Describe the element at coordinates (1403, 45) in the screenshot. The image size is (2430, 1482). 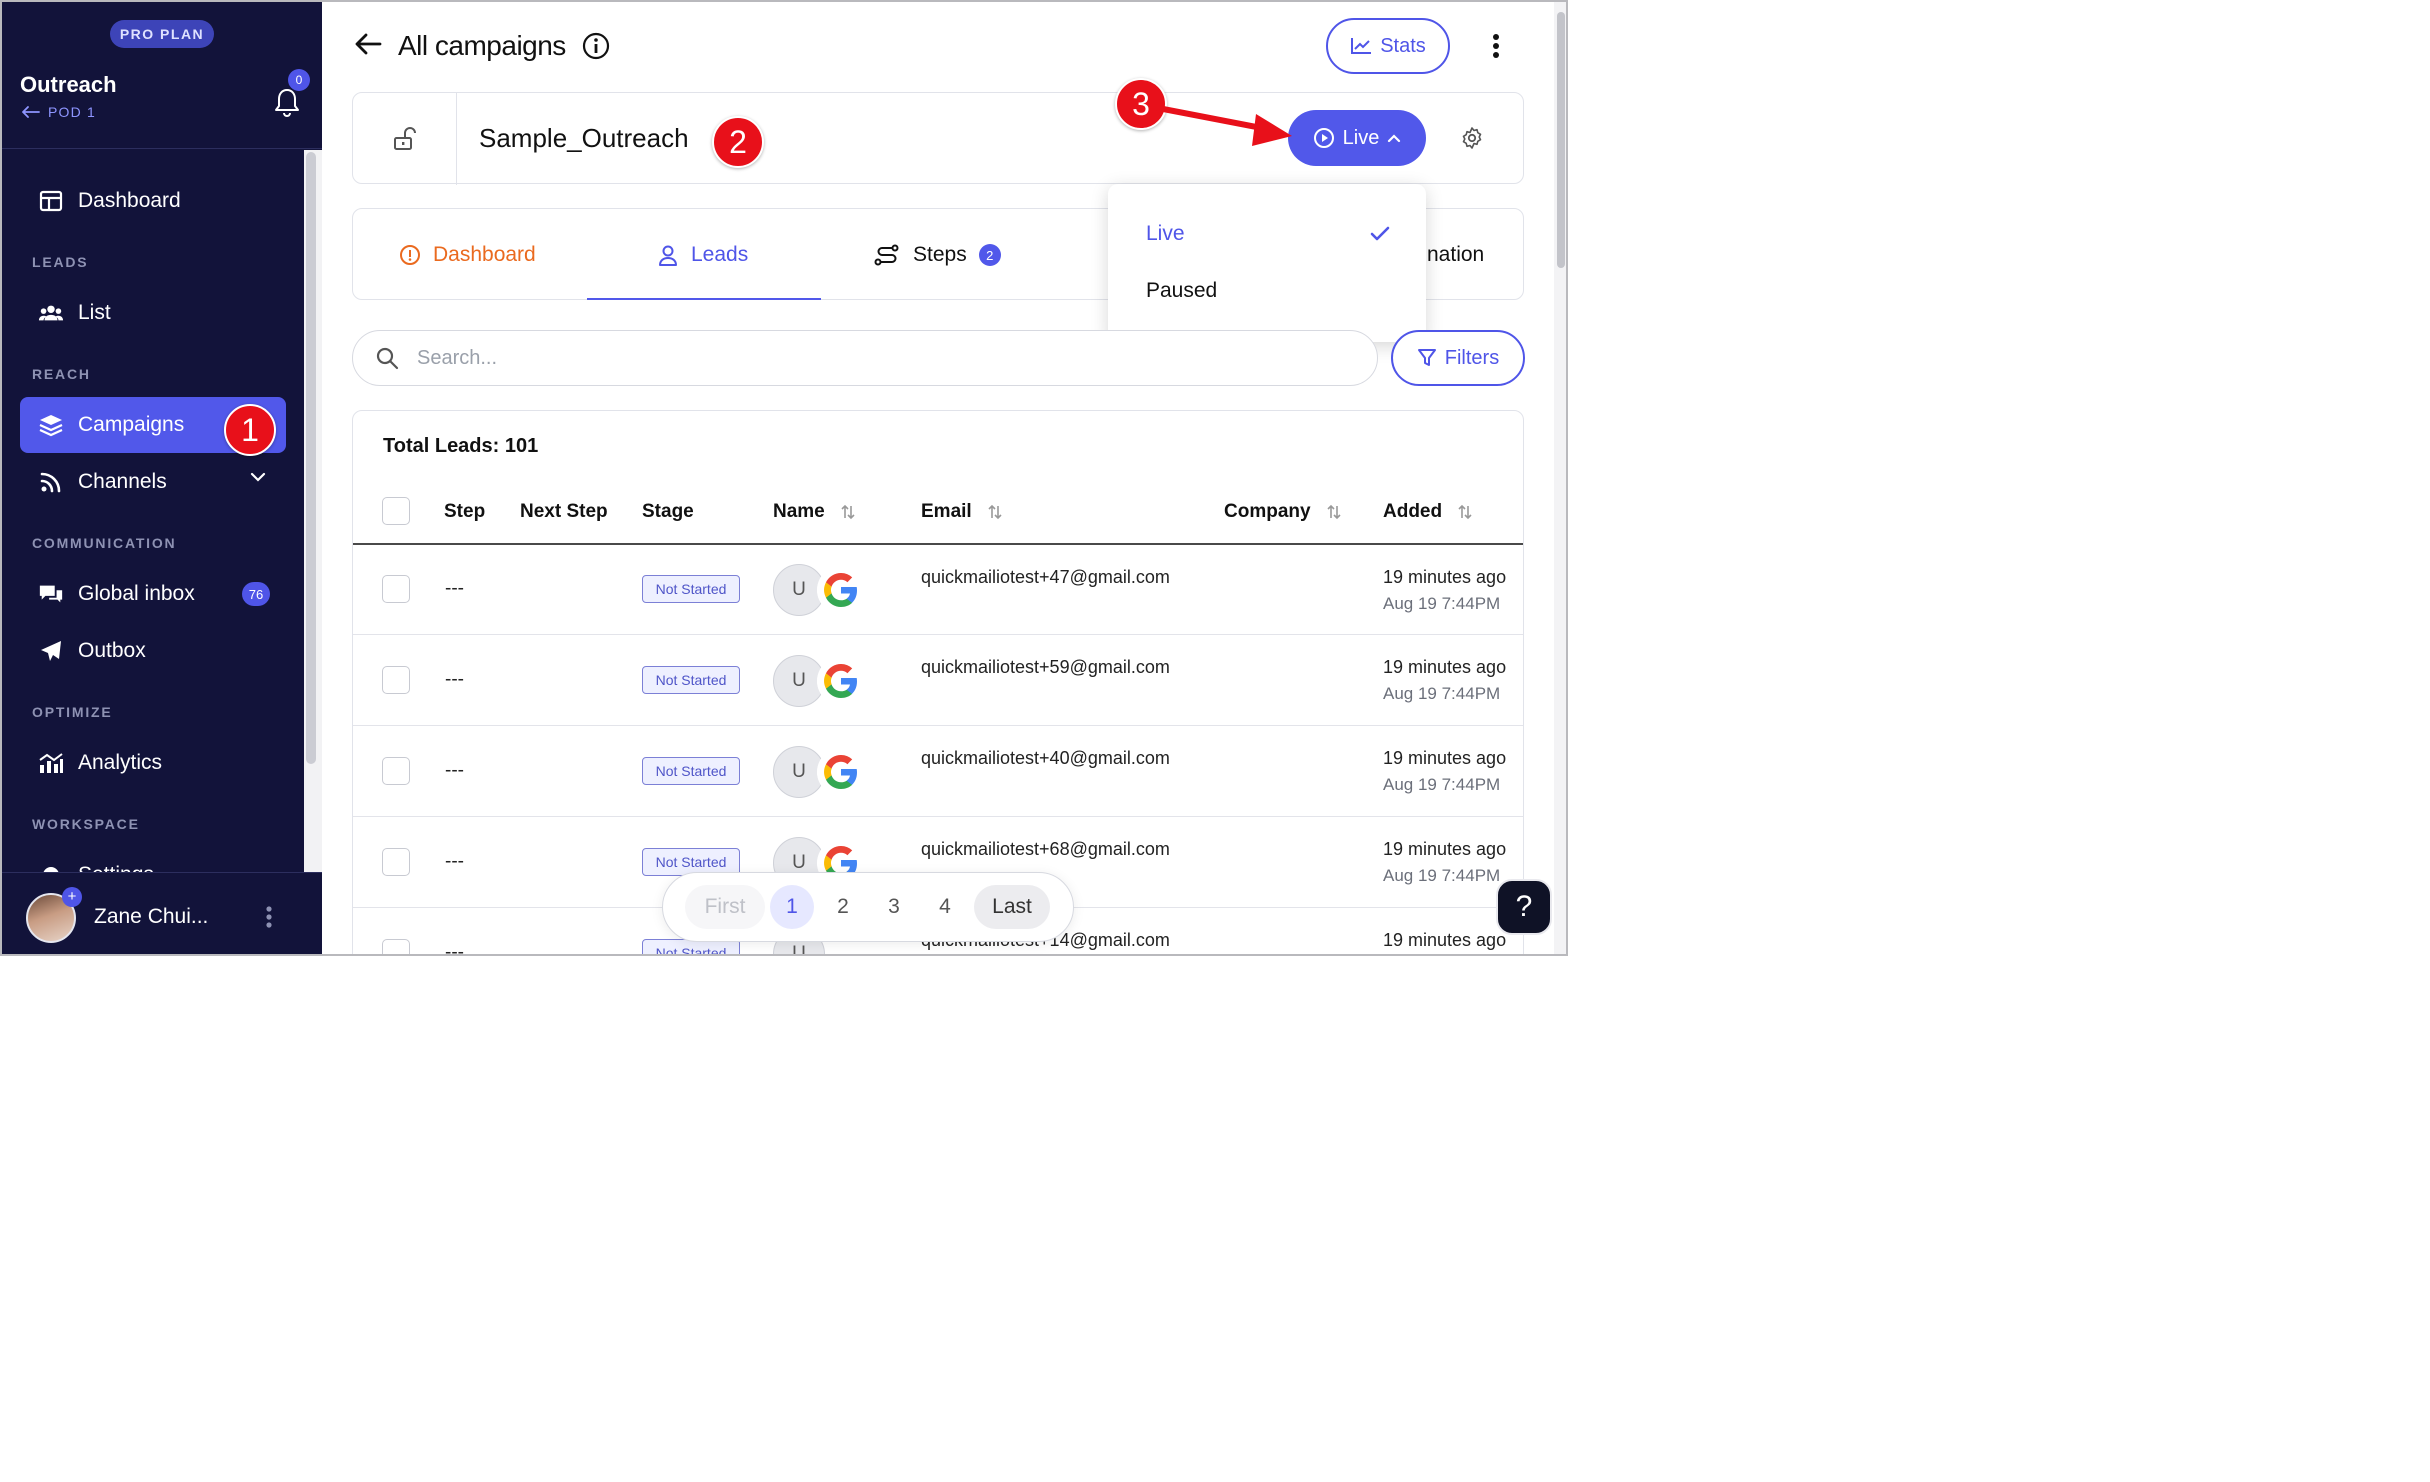
I see `stats-label: Stats` at that location.